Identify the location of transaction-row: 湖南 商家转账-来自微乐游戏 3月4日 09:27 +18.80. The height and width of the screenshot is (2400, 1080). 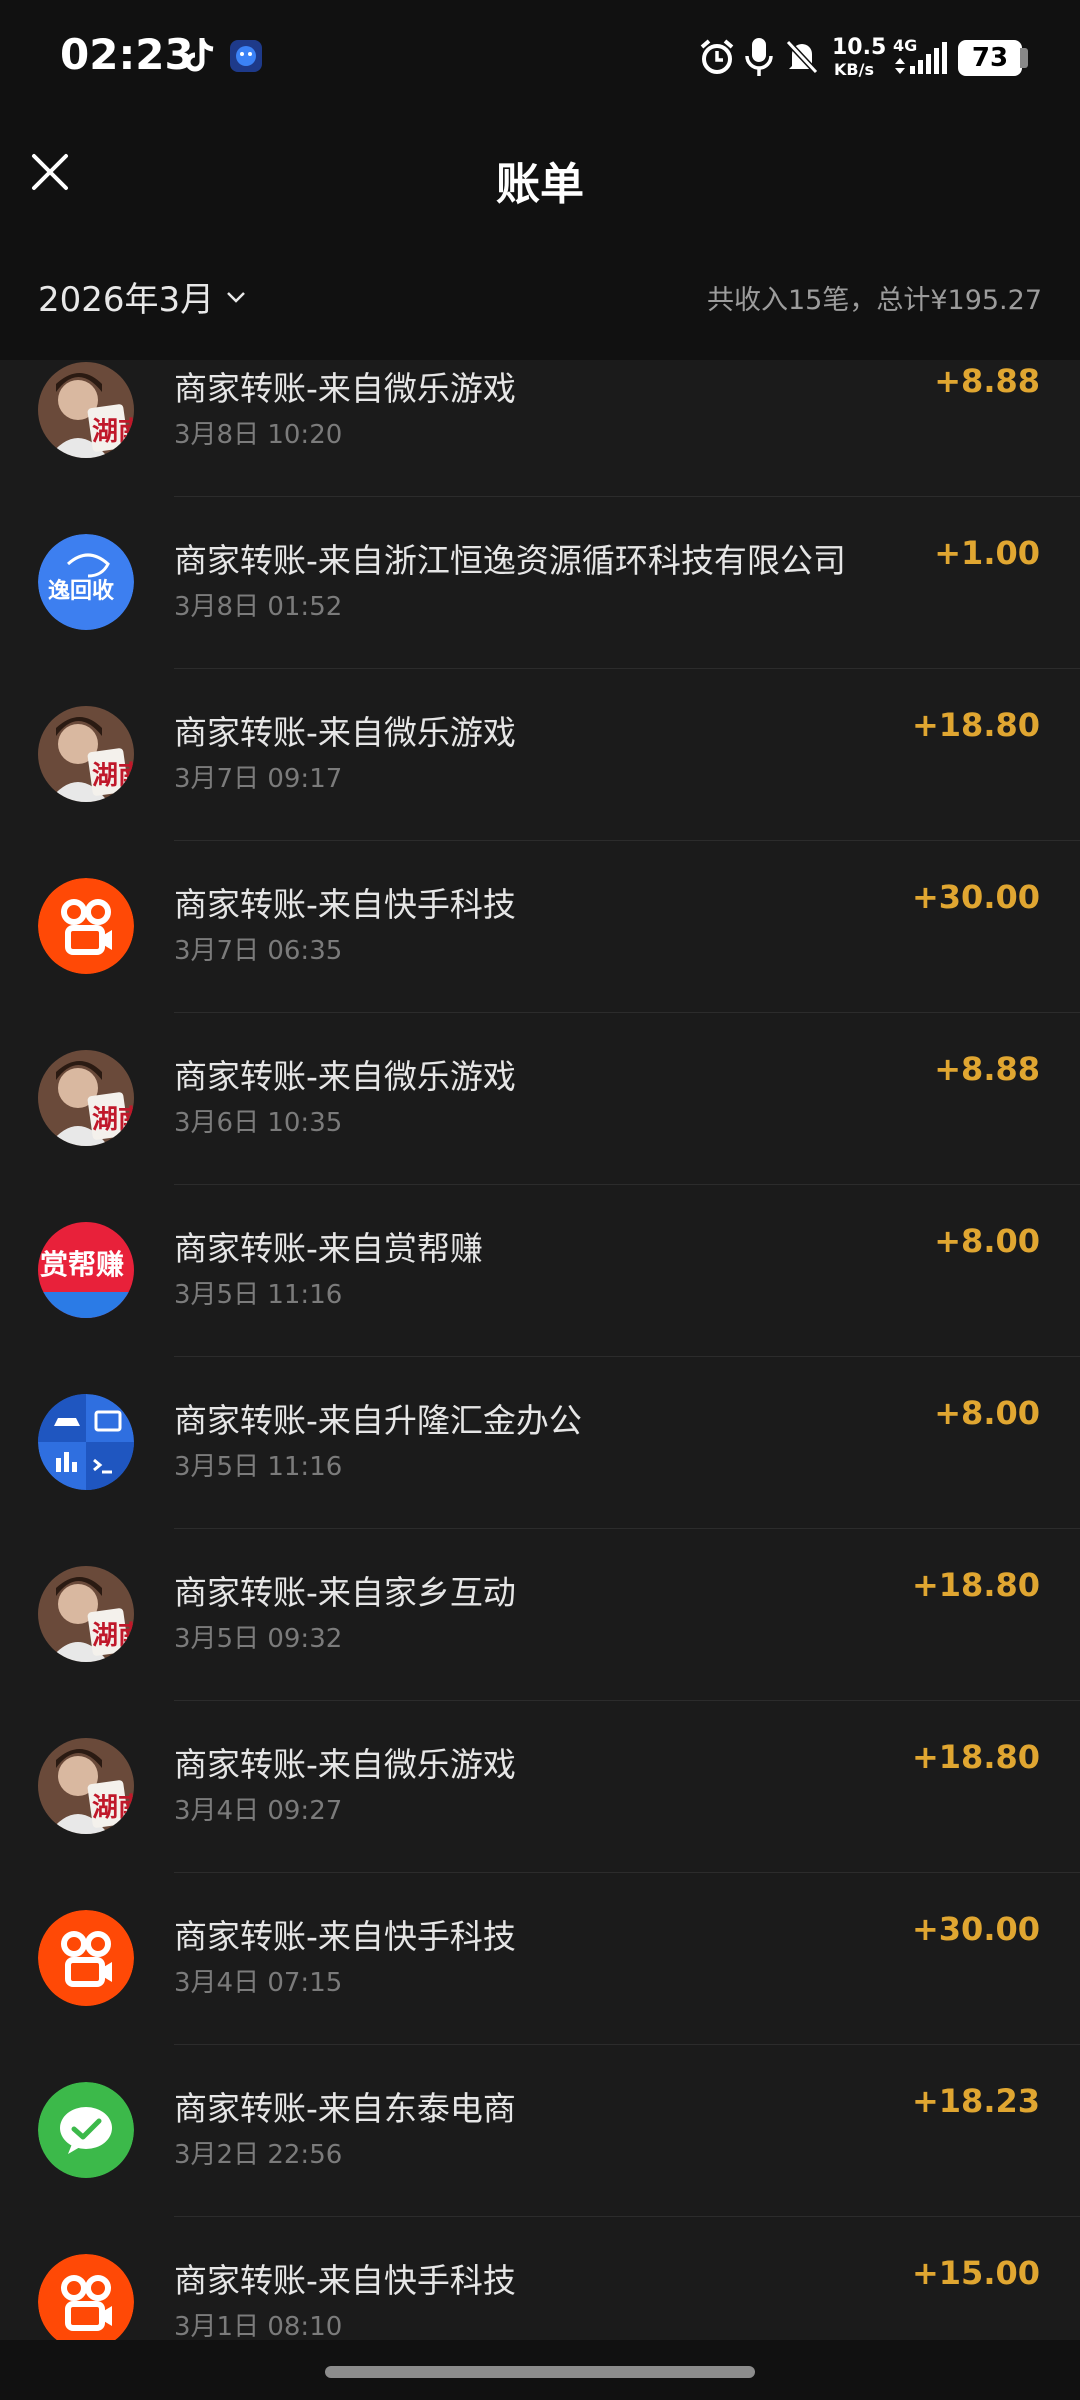
(540, 1824).